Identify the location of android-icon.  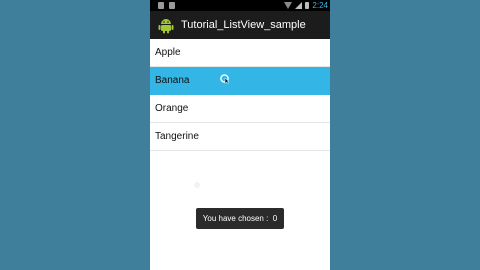
(166, 26).